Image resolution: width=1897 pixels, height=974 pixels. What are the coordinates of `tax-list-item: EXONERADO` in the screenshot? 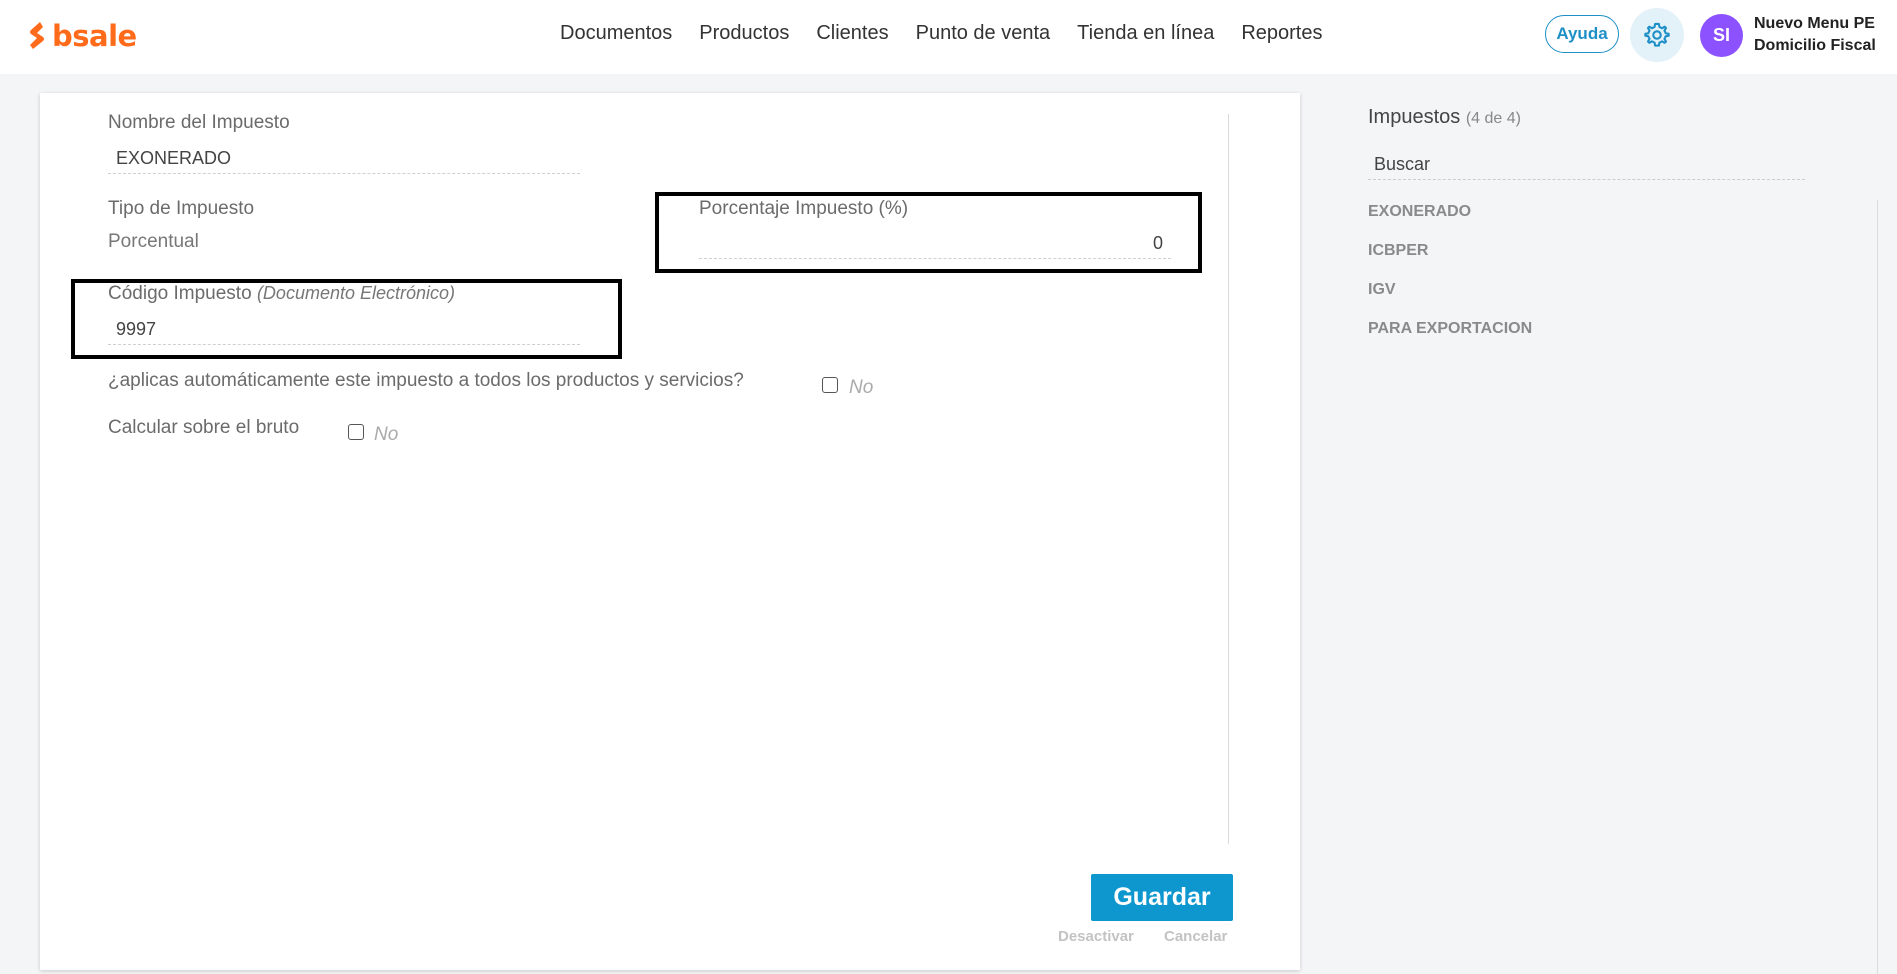 It's located at (1419, 212).